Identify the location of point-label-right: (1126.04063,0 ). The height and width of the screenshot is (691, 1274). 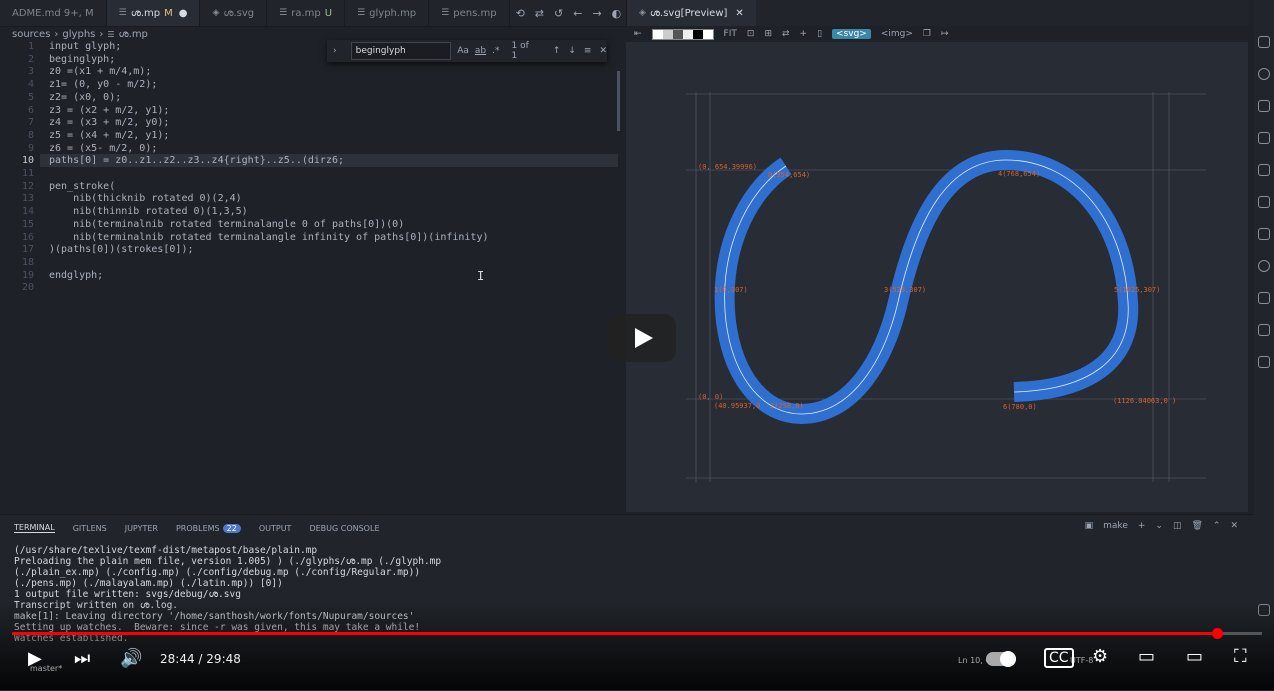
(1144, 401).